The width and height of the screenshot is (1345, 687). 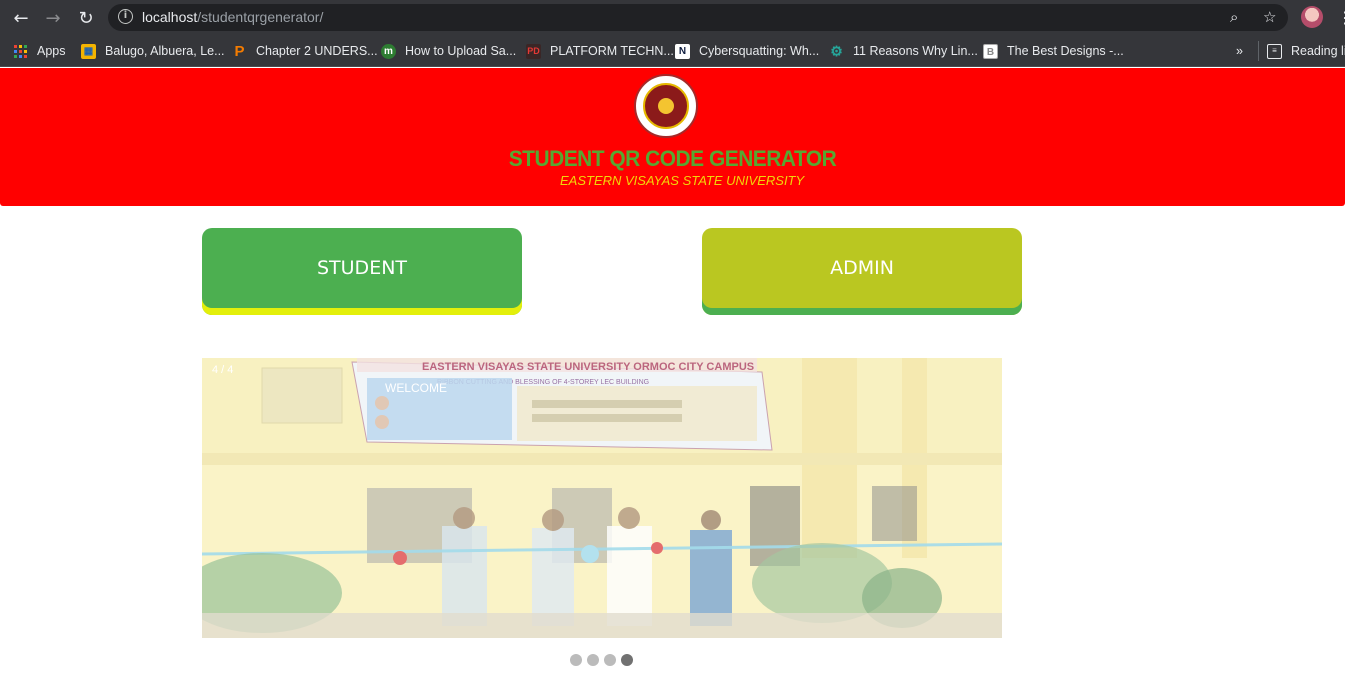 What do you see at coordinates (51, 51) in the screenshot?
I see `bookmark-label: Apps` at bounding box center [51, 51].